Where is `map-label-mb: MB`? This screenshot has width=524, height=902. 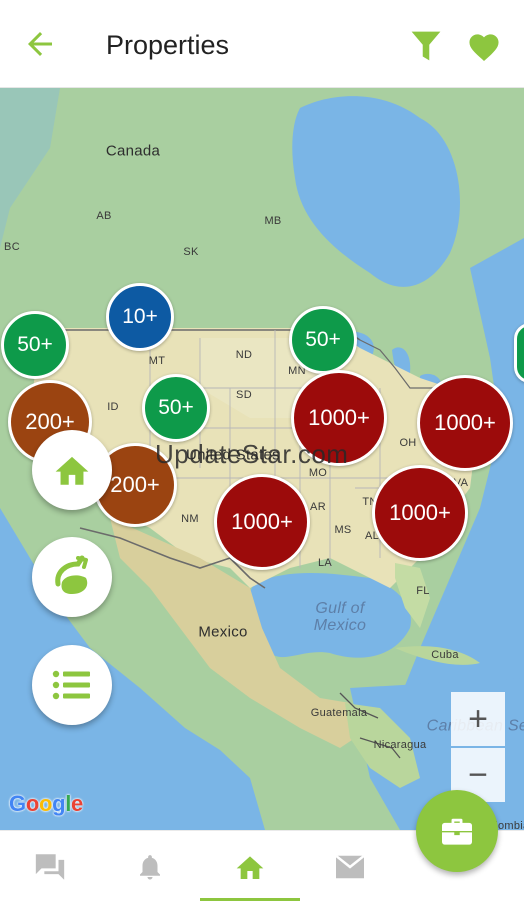 map-label-mb: MB is located at coordinates (273, 221).